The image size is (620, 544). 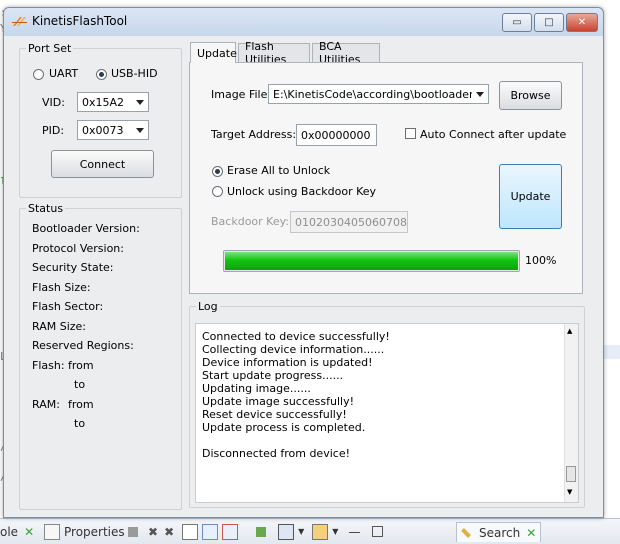 I want to click on flash-region-label: Flash:, so click(x=48, y=365).